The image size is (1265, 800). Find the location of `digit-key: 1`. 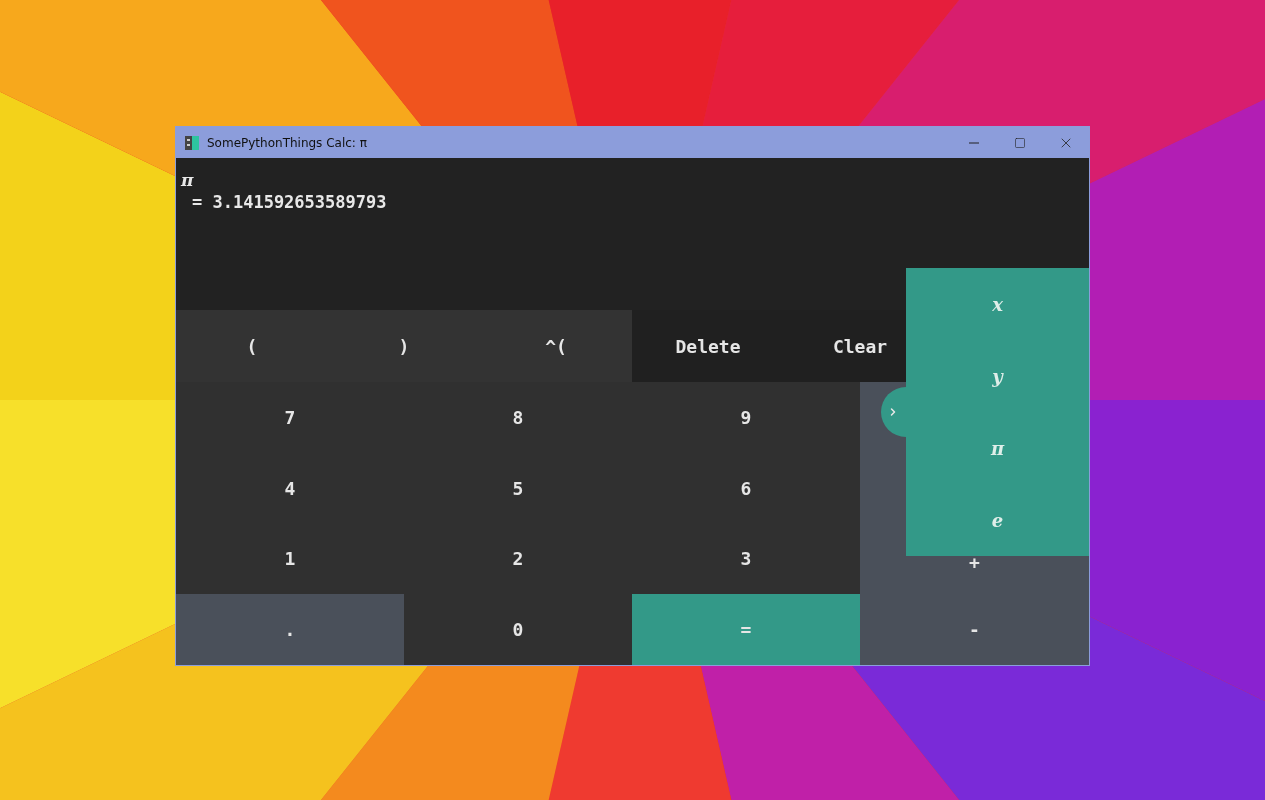

digit-key: 1 is located at coordinates (290, 559).